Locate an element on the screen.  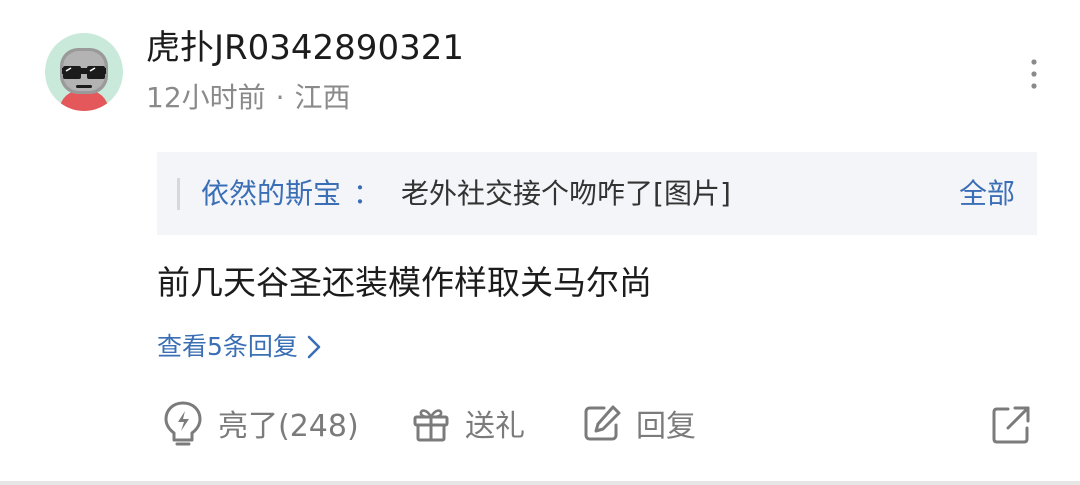
share-button is located at coordinates (1011, 427).